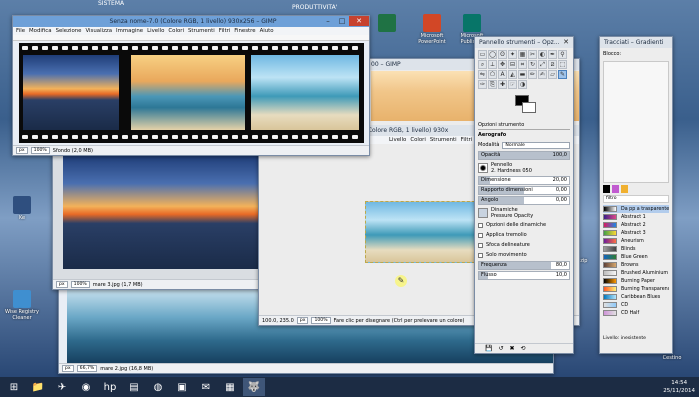 This screenshot has width=699, height=397. Describe the element at coordinates (512, 84) in the screenshot. I see `smudge-icon: ☞` at that location.